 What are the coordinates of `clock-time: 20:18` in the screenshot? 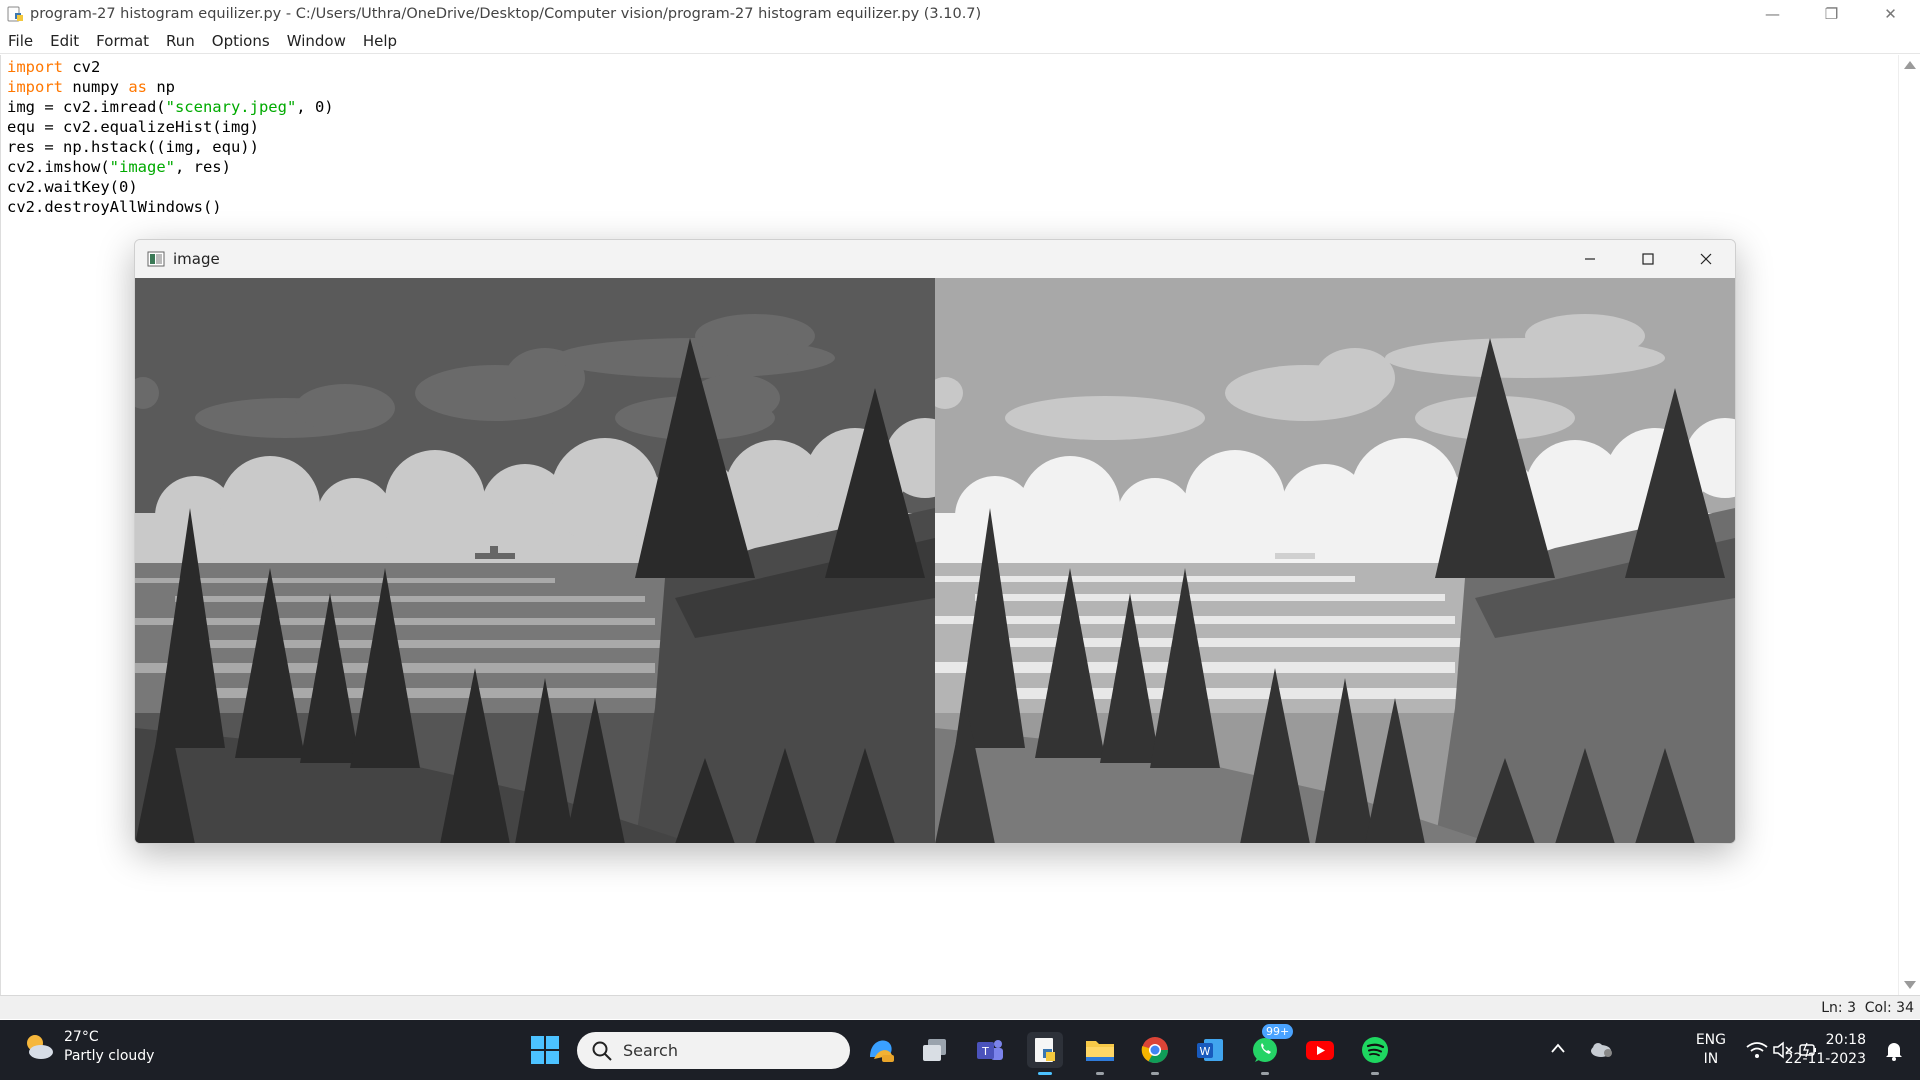 It's located at (1845, 1040).